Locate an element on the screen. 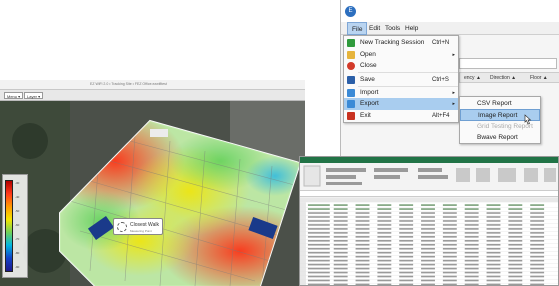 The image size is (559, 286). column-headers: ency ▲ Direction ▲ Floor ▲ is located at coordinates (509, 77).